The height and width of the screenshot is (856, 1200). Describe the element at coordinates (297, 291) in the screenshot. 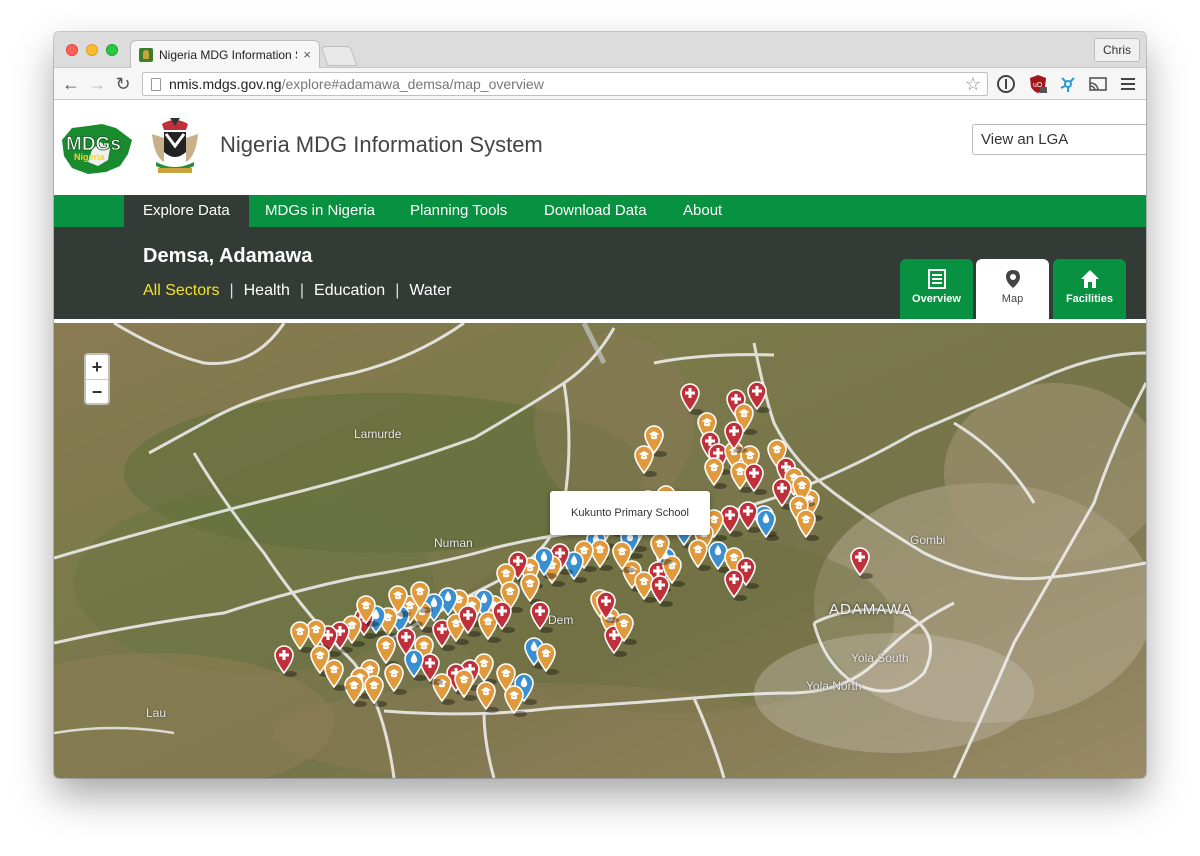

I see `sector-filter: All Sectors | Health | Education | Water` at that location.